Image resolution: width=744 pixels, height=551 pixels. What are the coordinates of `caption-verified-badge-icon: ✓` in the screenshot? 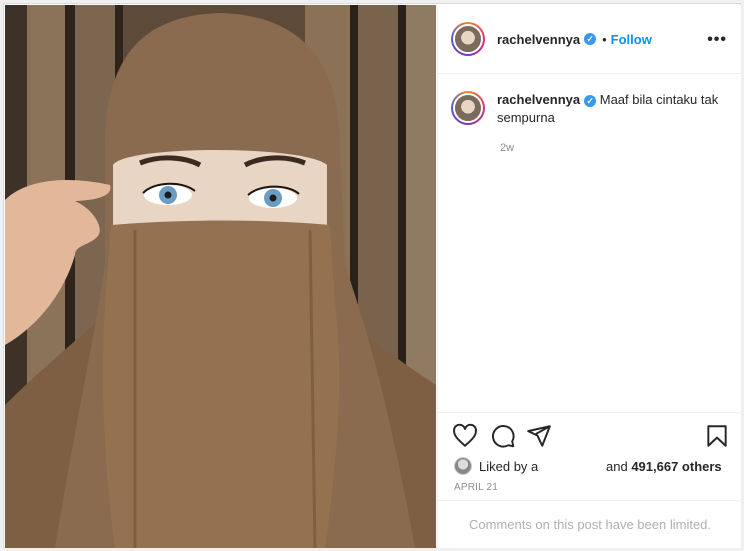 It's located at (590, 101).